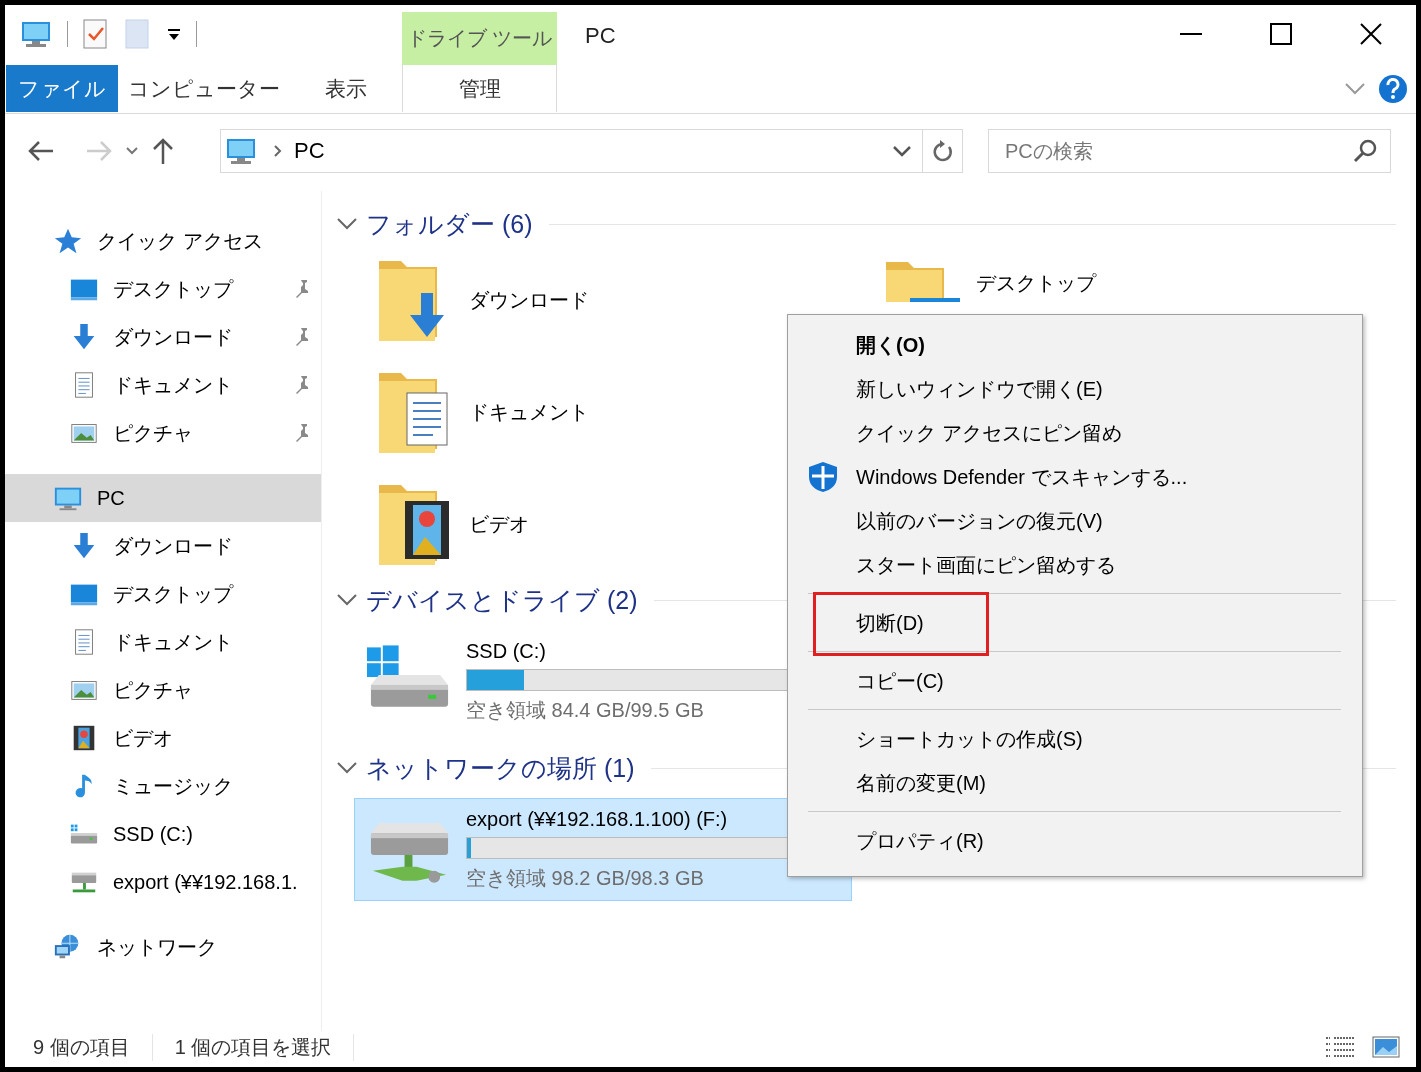  Describe the element at coordinates (163, 738) in the screenshot. I see `nav-item: ビデオ` at that location.